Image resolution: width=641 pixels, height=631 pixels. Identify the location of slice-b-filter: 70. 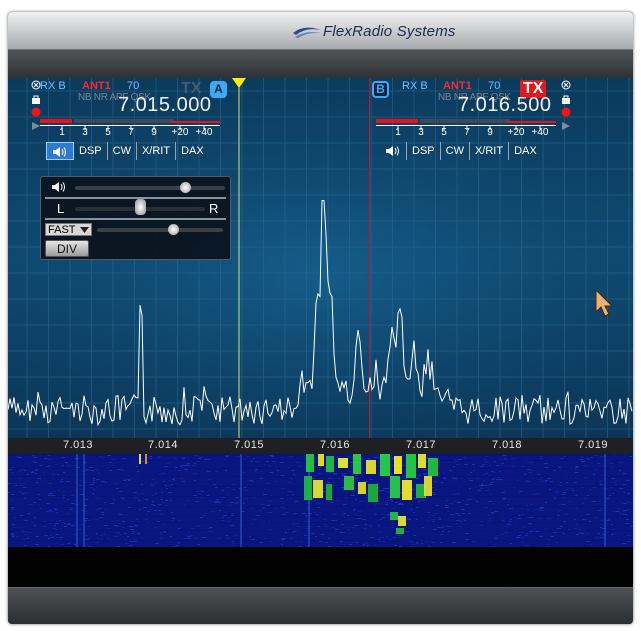
(494, 86).